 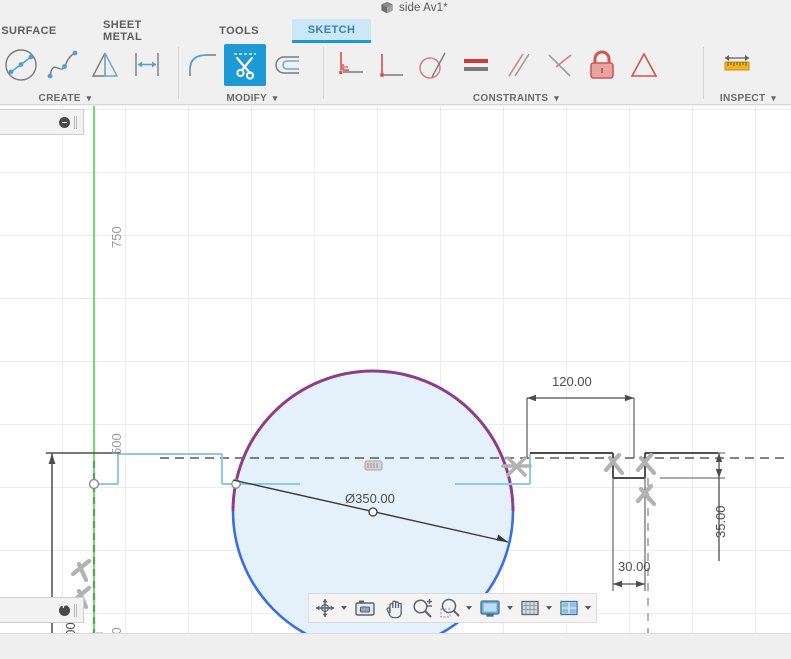 What do you see at coordinates (395, 646) in the screenshot?
I see `status-bar` at bounding box center [395, 646].